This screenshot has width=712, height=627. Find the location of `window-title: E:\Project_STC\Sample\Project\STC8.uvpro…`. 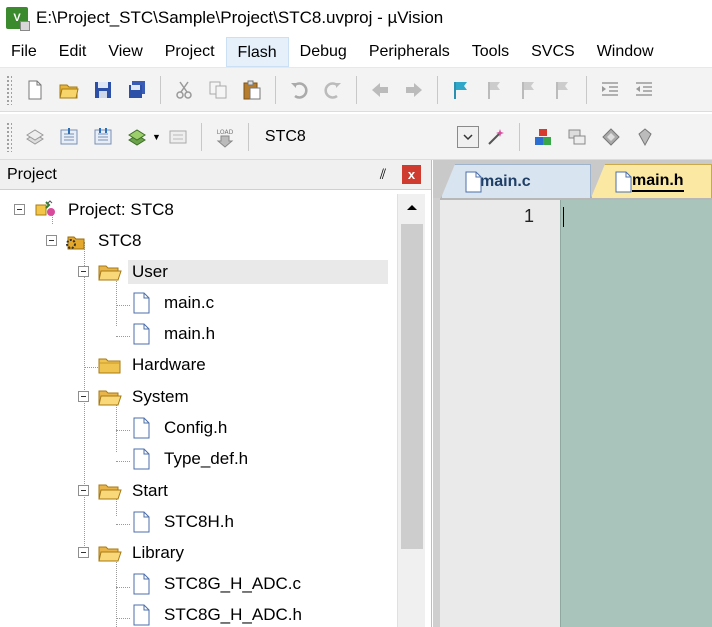

window-title: E:\Project_STC\Sample\Project\STC8.uvpro… is located at coordinates (240, 17).